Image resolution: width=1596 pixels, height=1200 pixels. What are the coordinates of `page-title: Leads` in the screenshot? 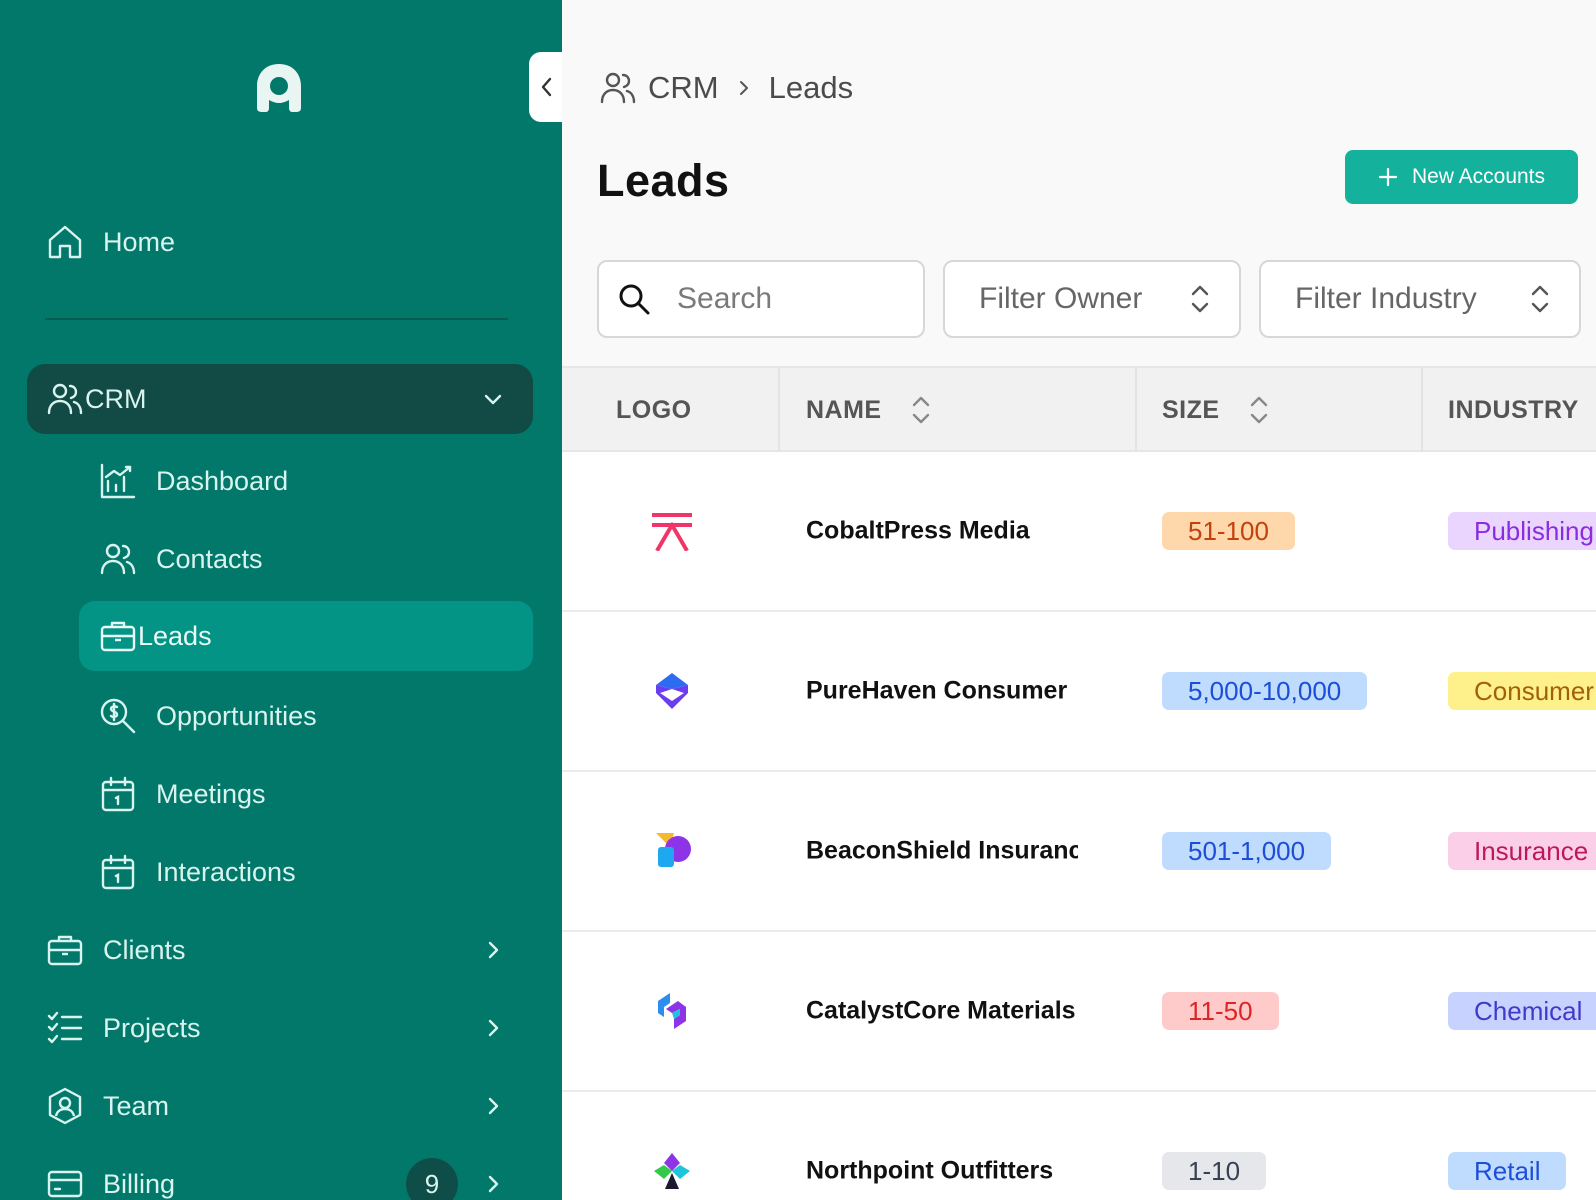 It's located at (663, 180).